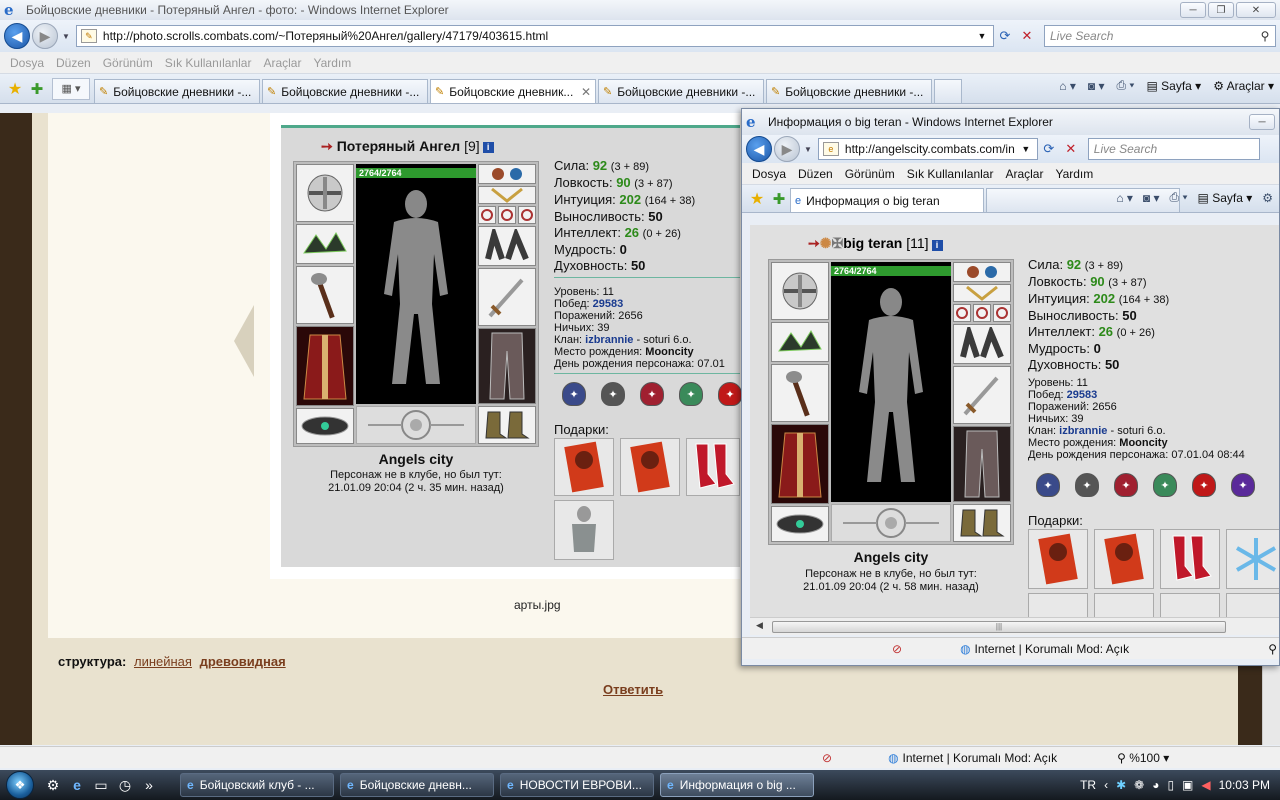 This screenshot has height=800, width=1280. What do you see at coordinates (1160, 36) in the screenshot?
I see `search-input: Live Search ⚲` at bounding box center [1160, 36].